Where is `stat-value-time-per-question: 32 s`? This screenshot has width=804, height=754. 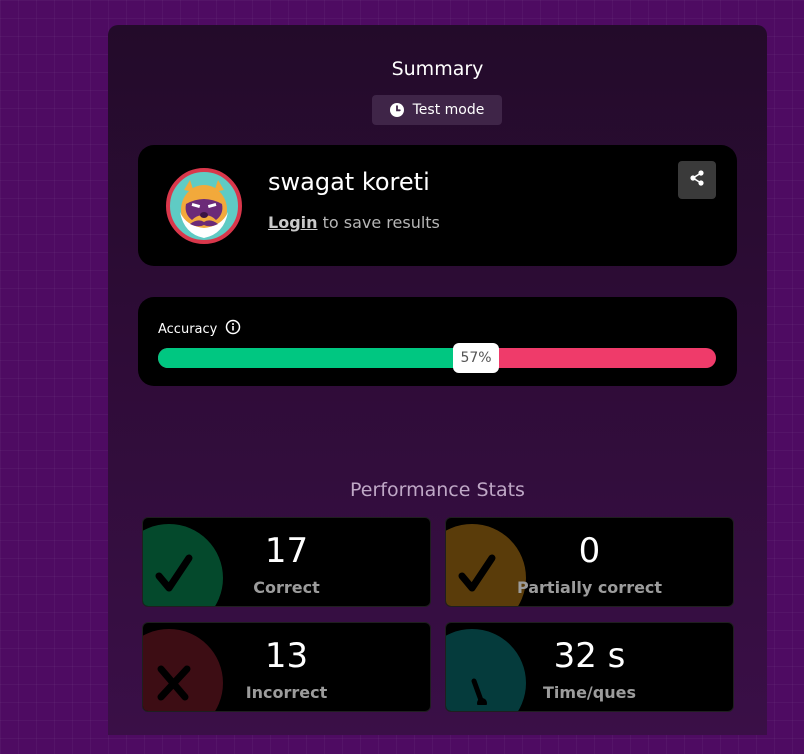 stat-value-time-per-question: 32 s is located at coordinates (589, 656).